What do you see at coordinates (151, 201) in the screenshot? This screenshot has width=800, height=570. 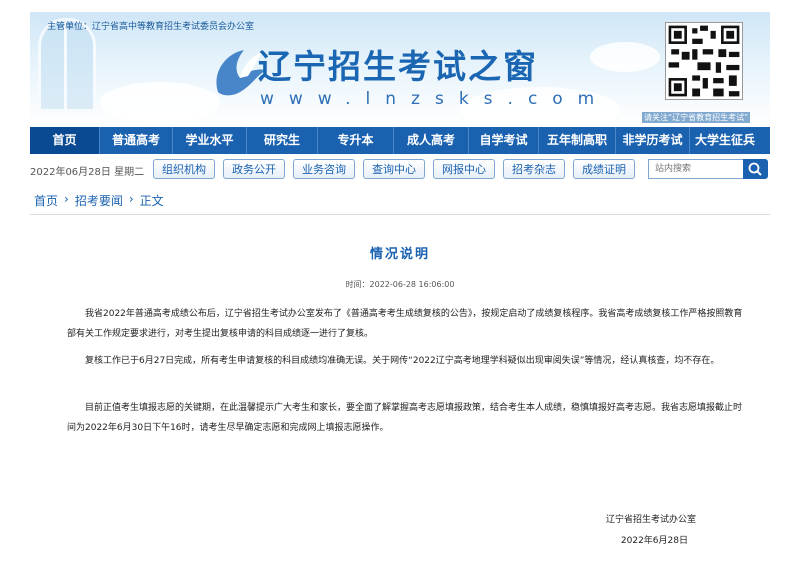 I see `breadcrumb-current: 正文` at bounding box center [151, 201].